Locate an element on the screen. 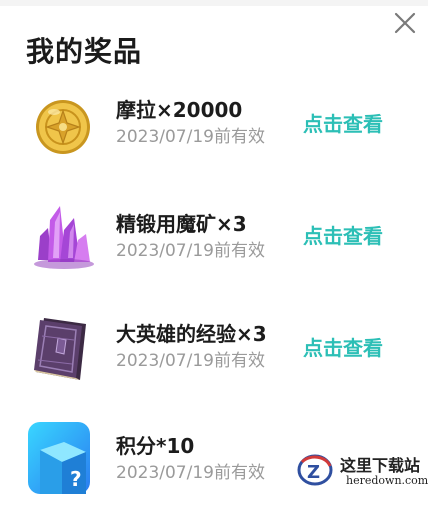 The height and width of the screenshot is (508, 428). prize-name: 精锻用魔矿×3 is located at coordinates (181, 224).